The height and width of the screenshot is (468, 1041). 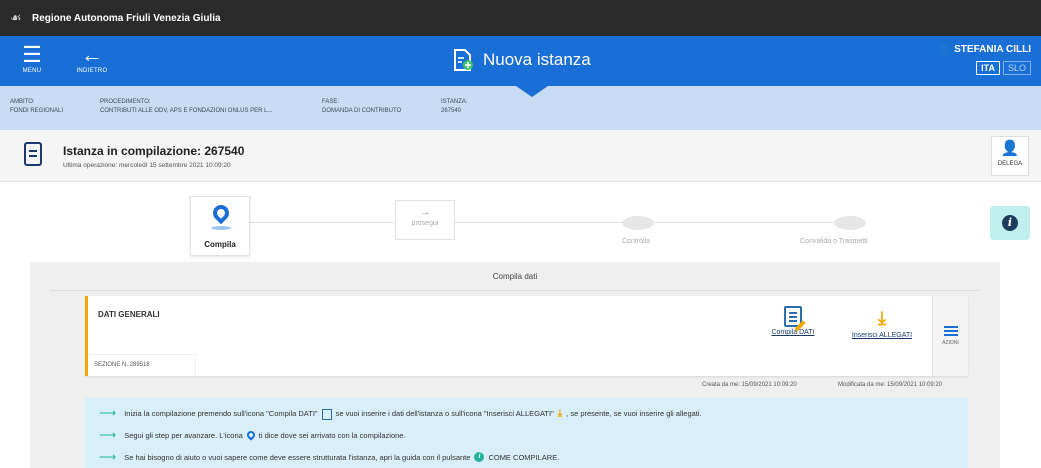 I want to click on azioni-label: AZIONI, so click(x=950, y=343).